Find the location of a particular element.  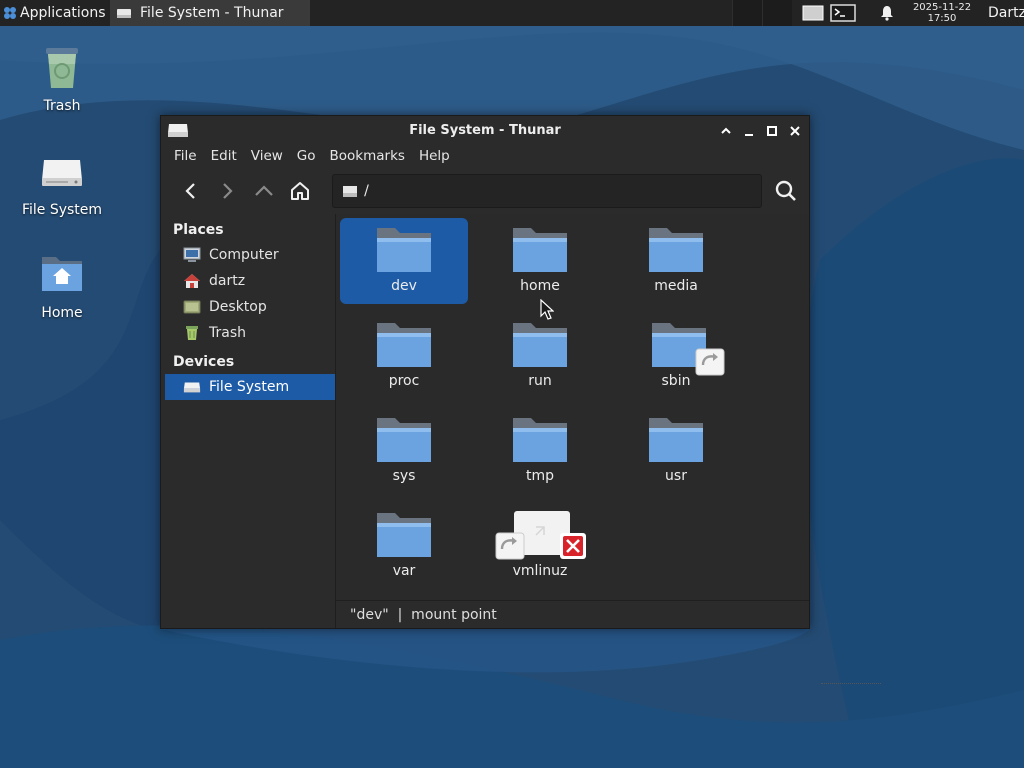

window-titlebar: File System - Thunar is located at coordinates (485, 130).